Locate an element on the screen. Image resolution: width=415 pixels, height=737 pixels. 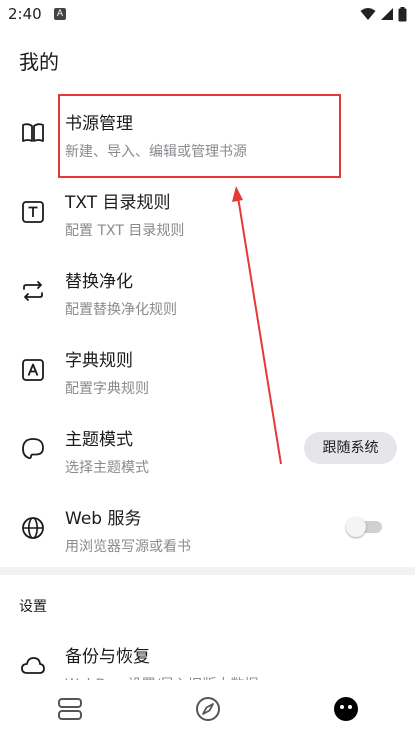
compass-icon is located at coordinates (208, 709).